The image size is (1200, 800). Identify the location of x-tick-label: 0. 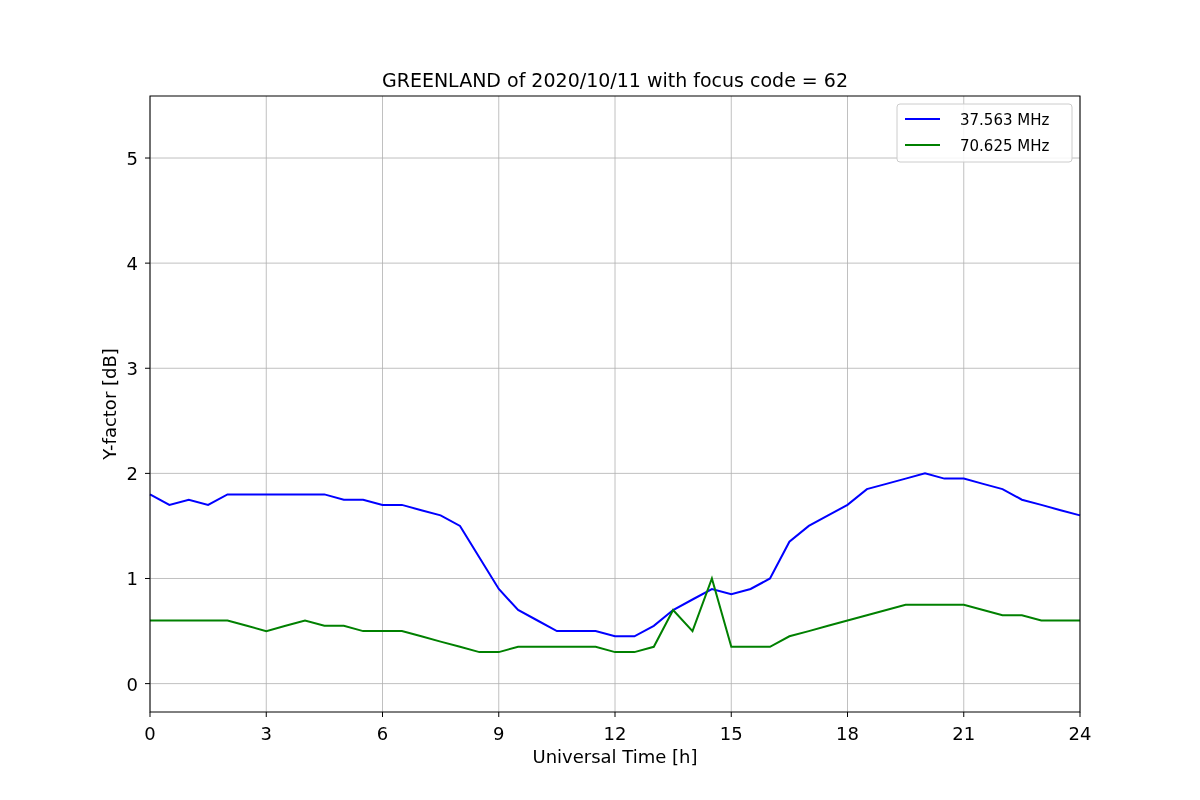
(150, 733).